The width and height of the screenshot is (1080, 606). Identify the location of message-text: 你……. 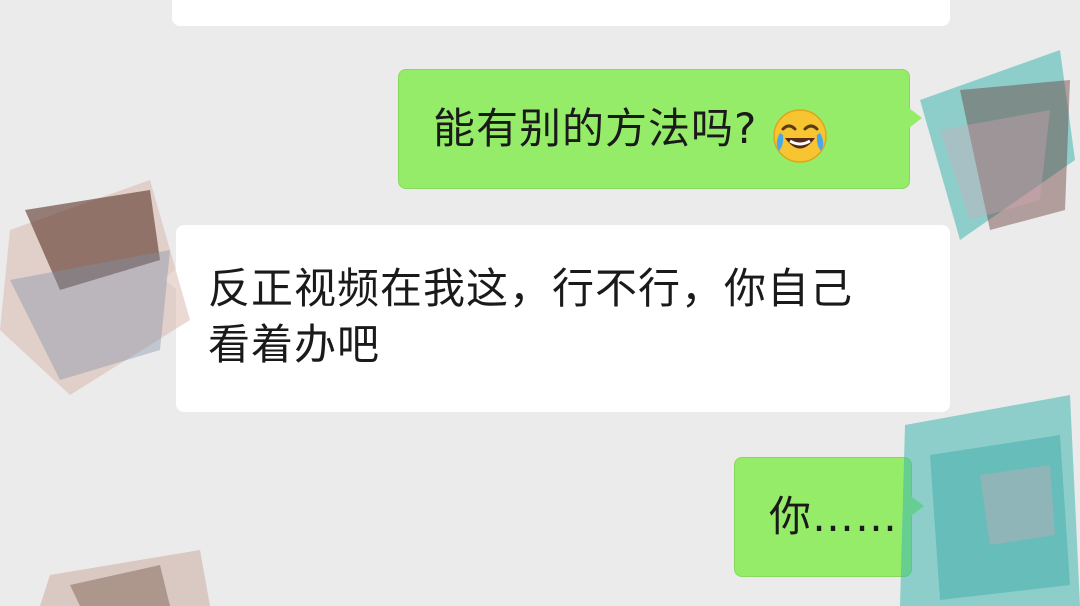
(834, 516).